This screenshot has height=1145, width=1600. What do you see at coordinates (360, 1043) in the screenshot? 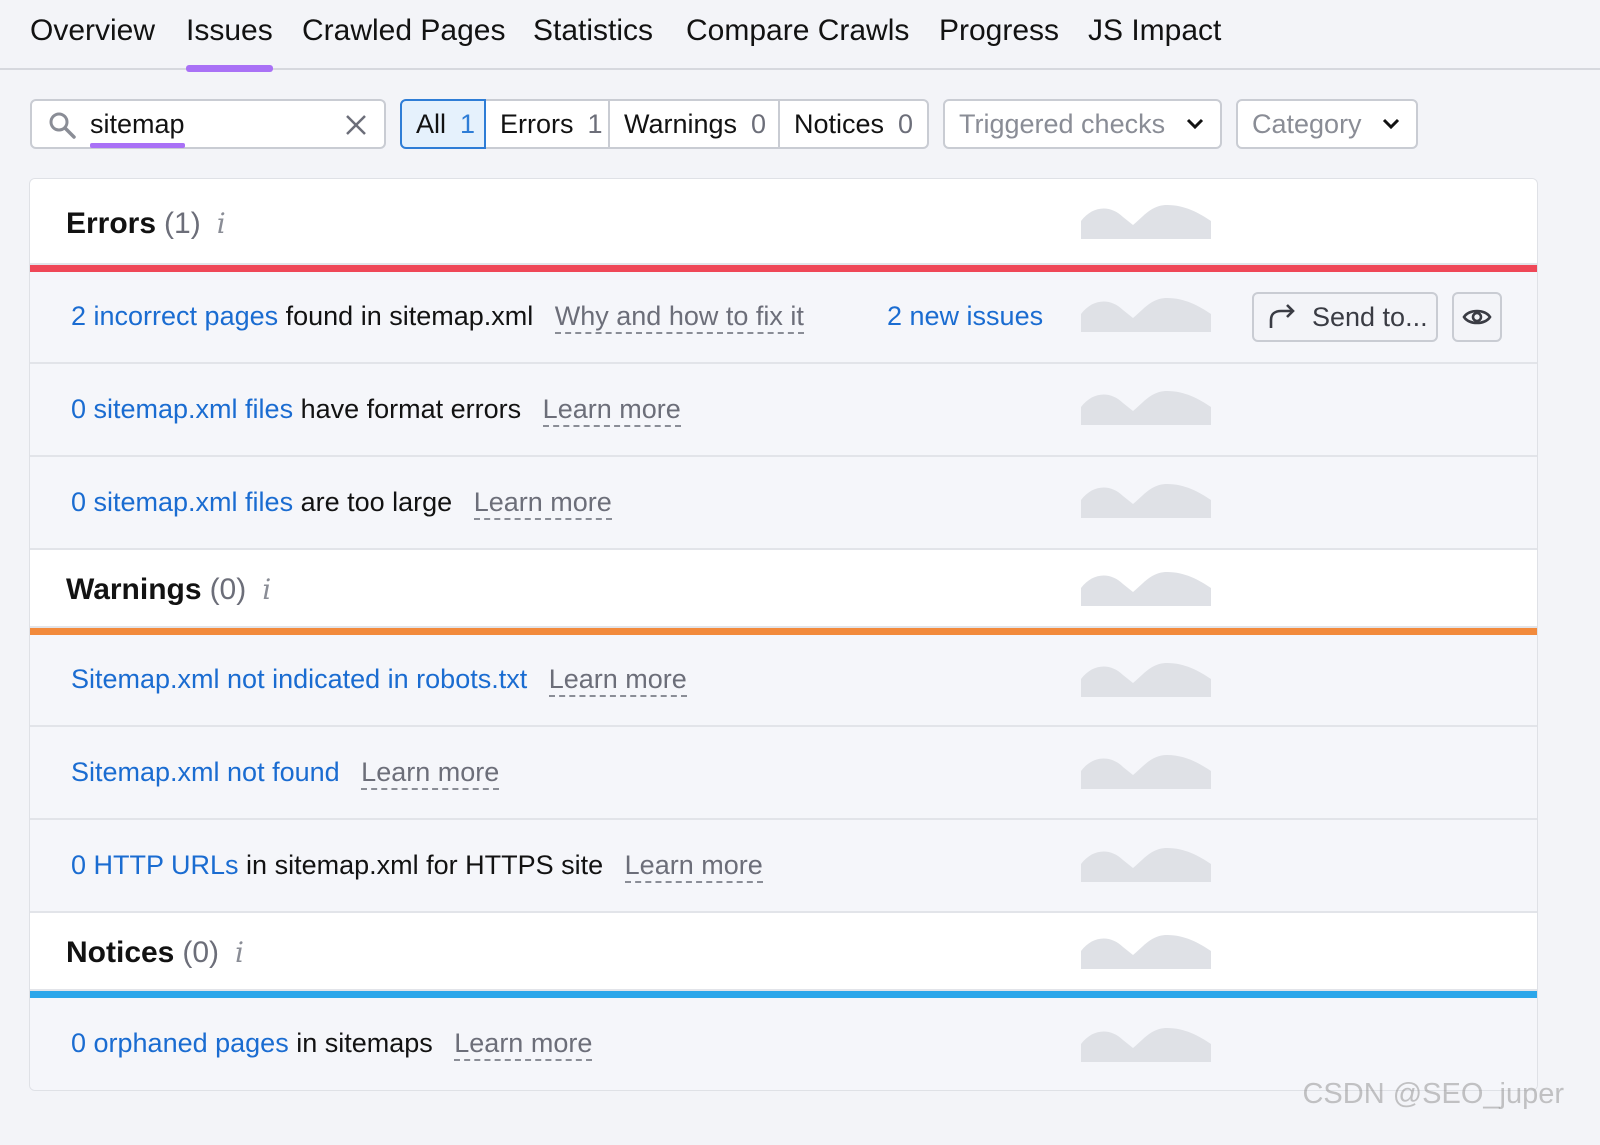
I see `issue-text: in sitemaps` at bounding box center [360, 1043].